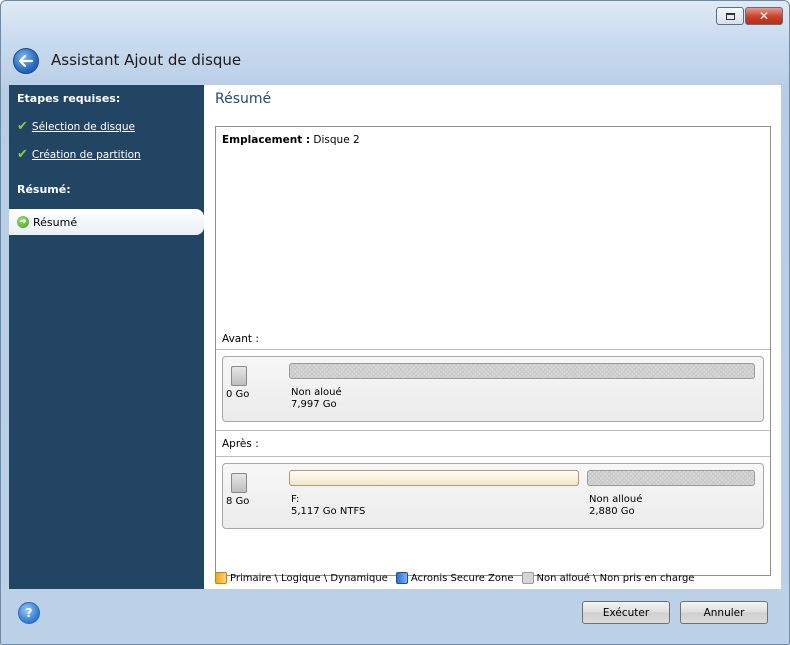  I want to click on help-button: ?, so click(29, 613).